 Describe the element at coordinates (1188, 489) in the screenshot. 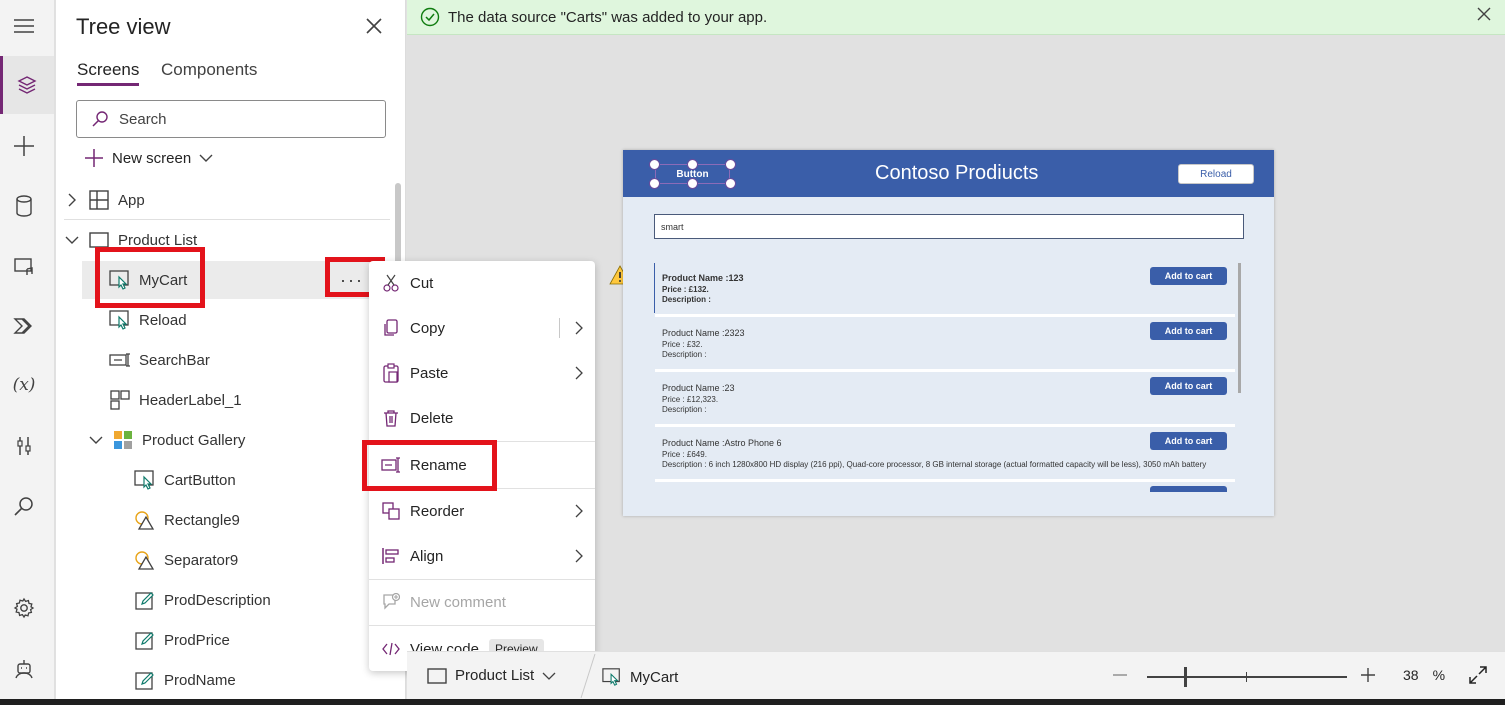

I see `add-to-cart-button-partial` at that location.